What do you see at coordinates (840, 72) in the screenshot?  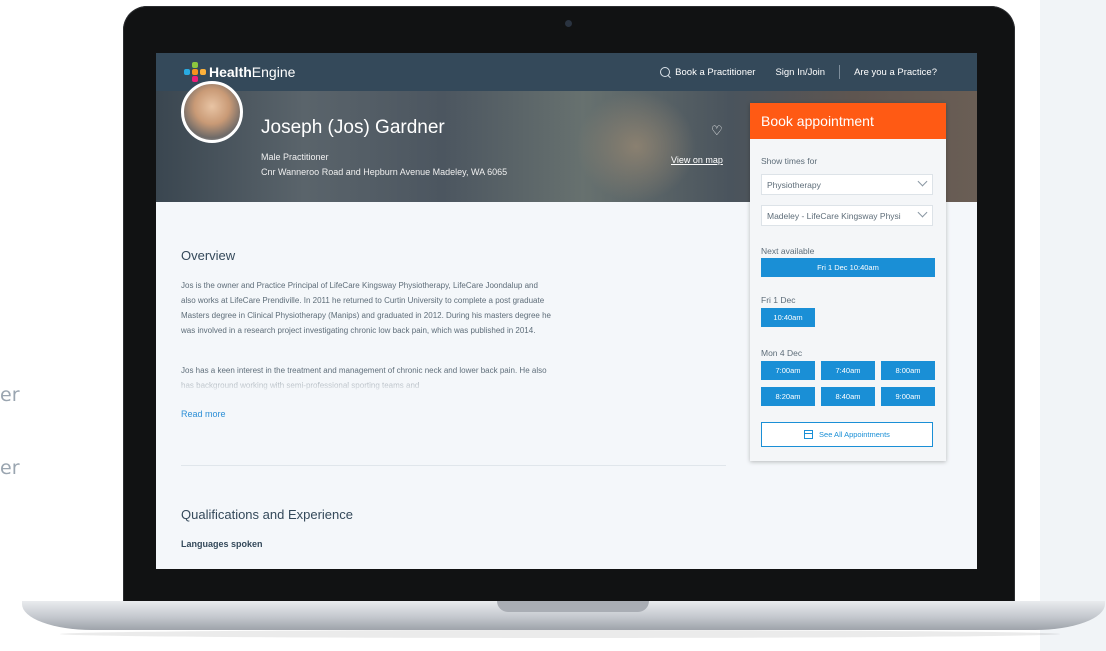 I see `nav-divider` at bounding box center [840, 72].